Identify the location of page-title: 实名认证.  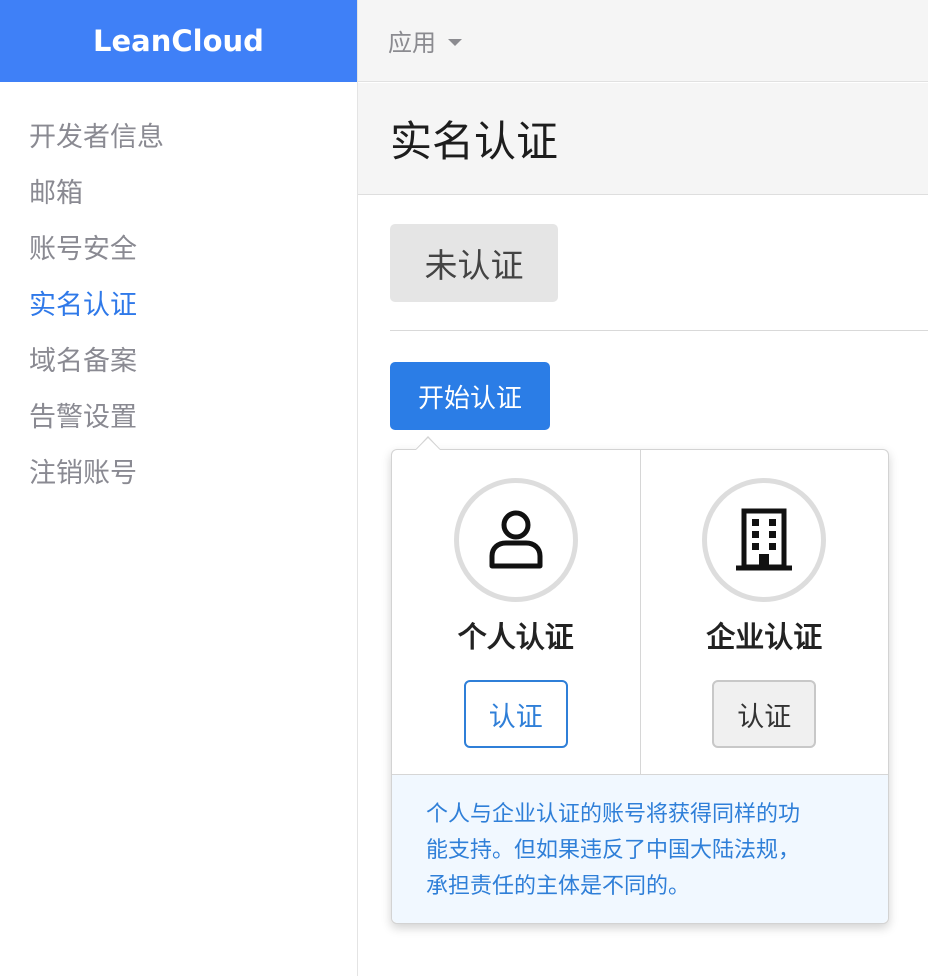
(474, 141).